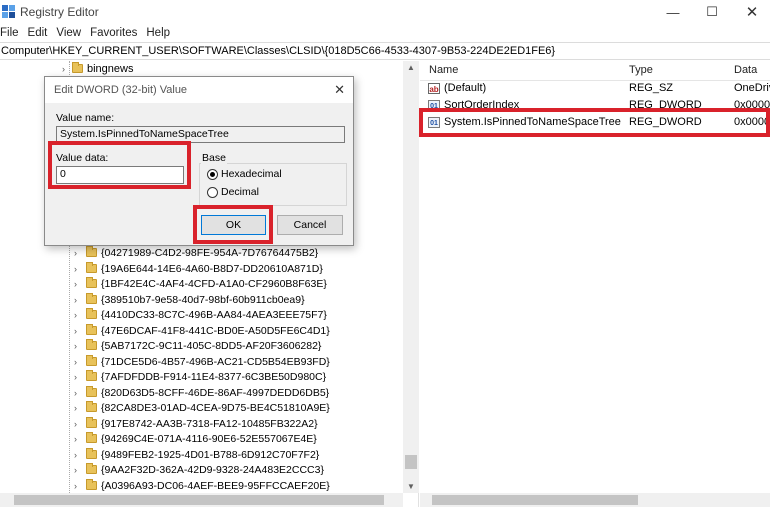 This screenshot has height=507, width=770. Describe the element at coordinates (214, 158) in the screenshot. I see `base-label: Base` at that location.